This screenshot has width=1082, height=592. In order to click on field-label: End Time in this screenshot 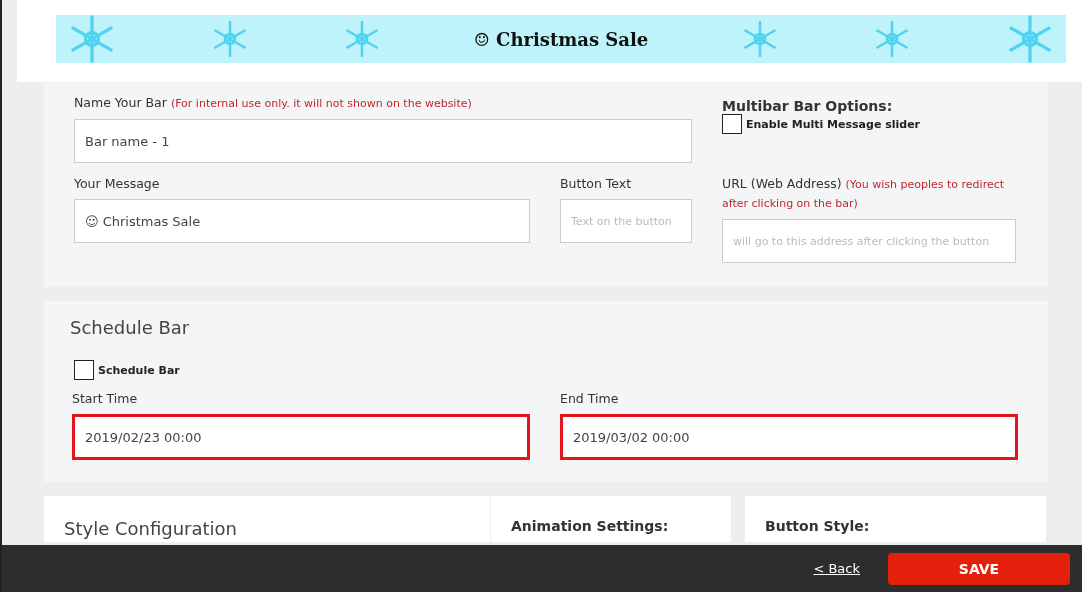, I will do `click(590, 399)`.